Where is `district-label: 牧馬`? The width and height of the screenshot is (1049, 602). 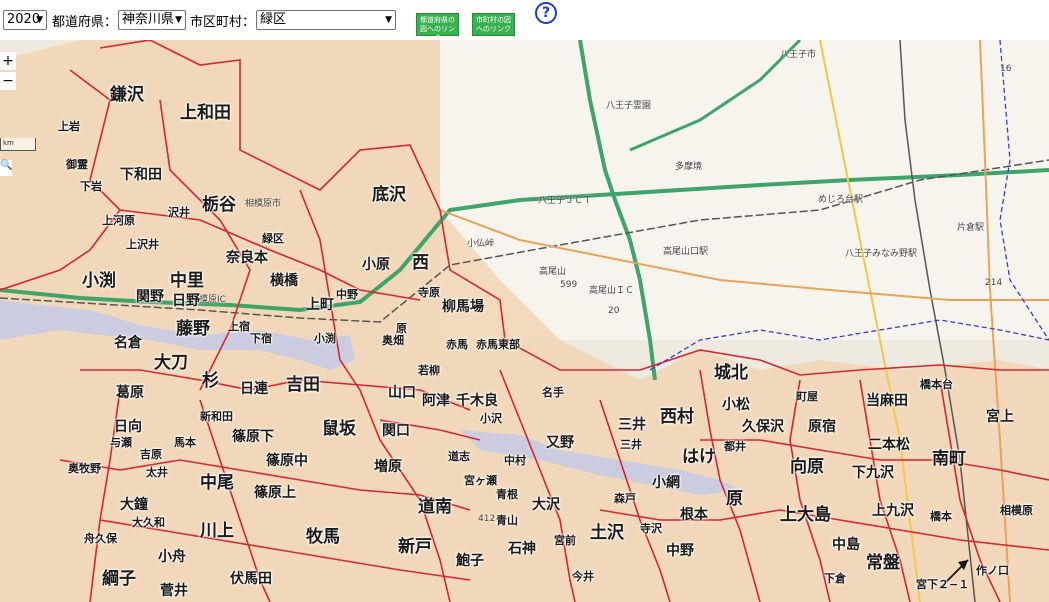 district-label: 牧馬 is located at coordinates (323, 537).